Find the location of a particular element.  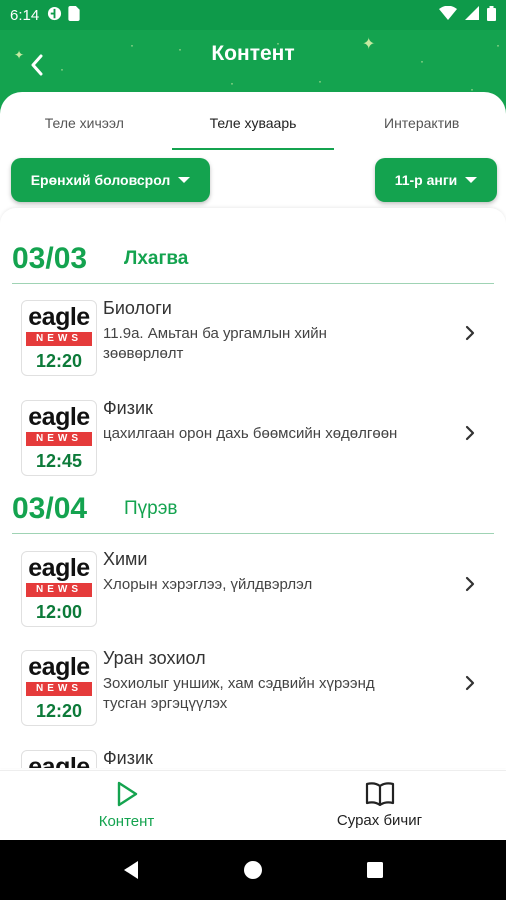

level-dropdown: Ерөнхий боловсрол is located at coordinates (110, 180).